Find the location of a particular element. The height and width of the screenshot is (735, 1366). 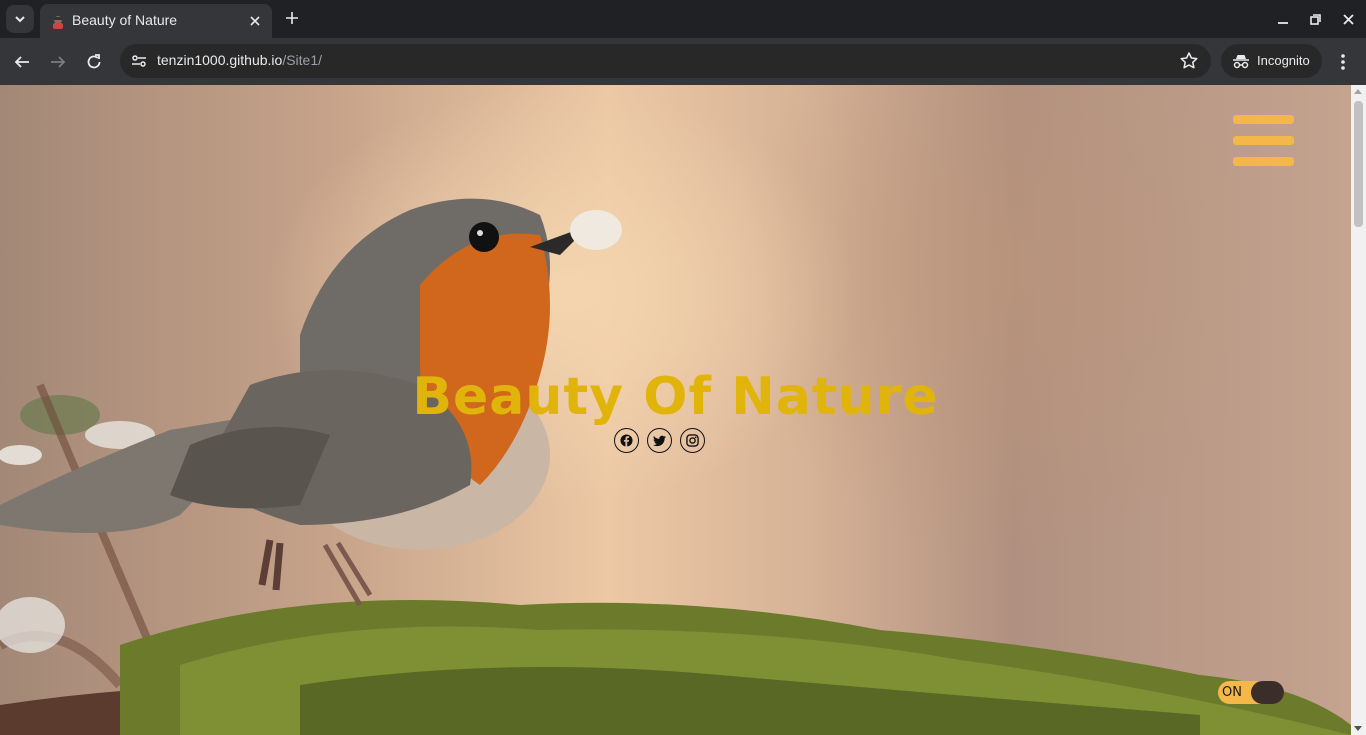

toggle-label: ON is located at coordinates (1232, 692).